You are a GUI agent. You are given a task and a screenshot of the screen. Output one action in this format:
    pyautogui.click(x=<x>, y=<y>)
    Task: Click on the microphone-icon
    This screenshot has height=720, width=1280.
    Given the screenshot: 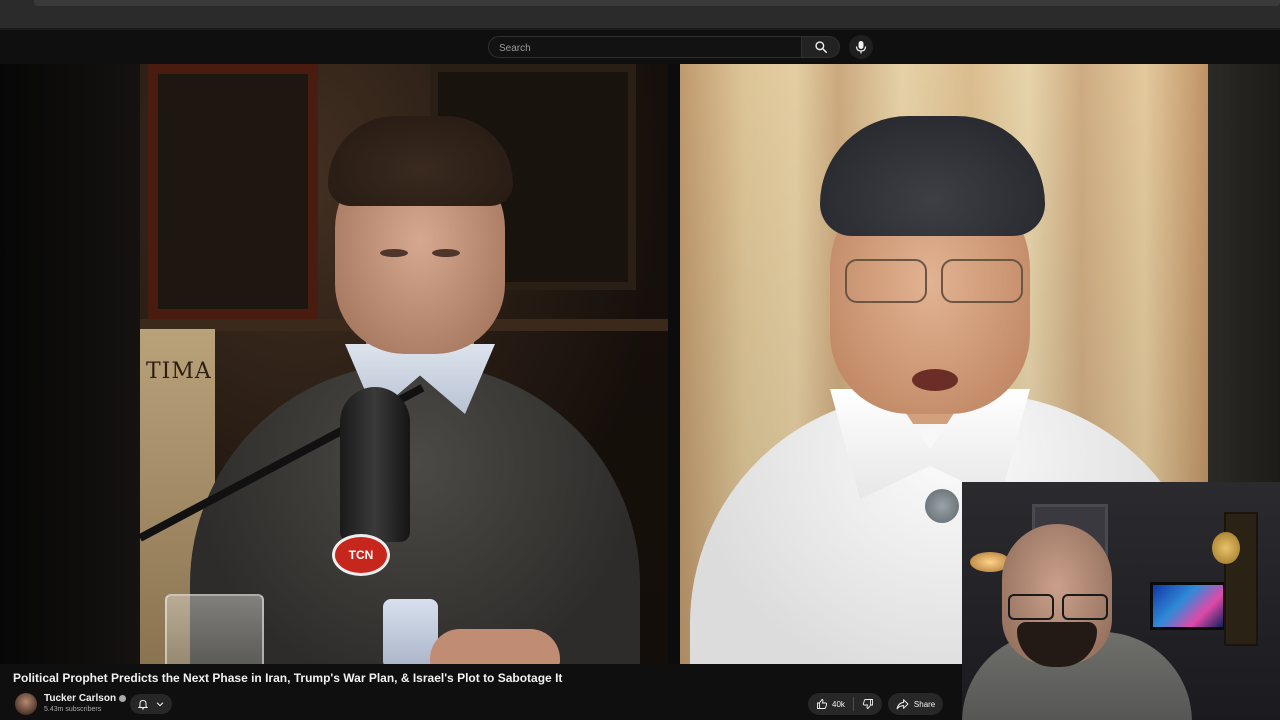 What is the action you would take?
    pyautogui.click(x=861, y=47)
    